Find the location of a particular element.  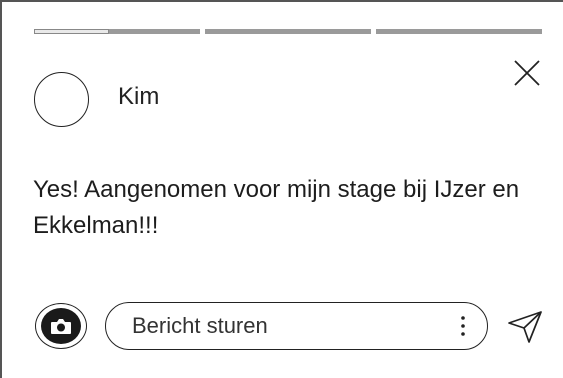

close-icon is located at coordinates (527, 73).